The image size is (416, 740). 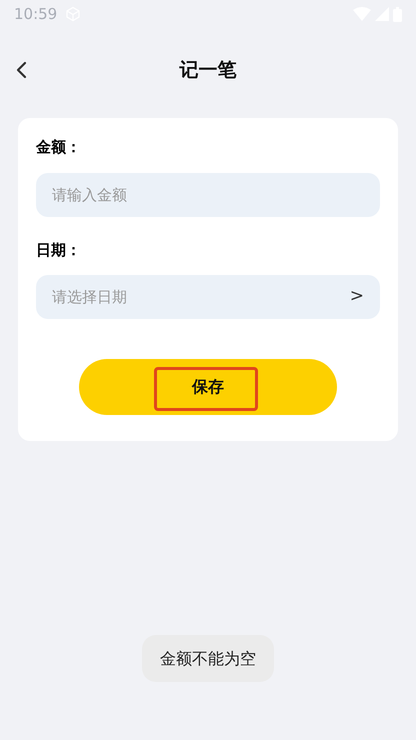 I want to click on field-label: 金额：, so click(x=59, y=147).